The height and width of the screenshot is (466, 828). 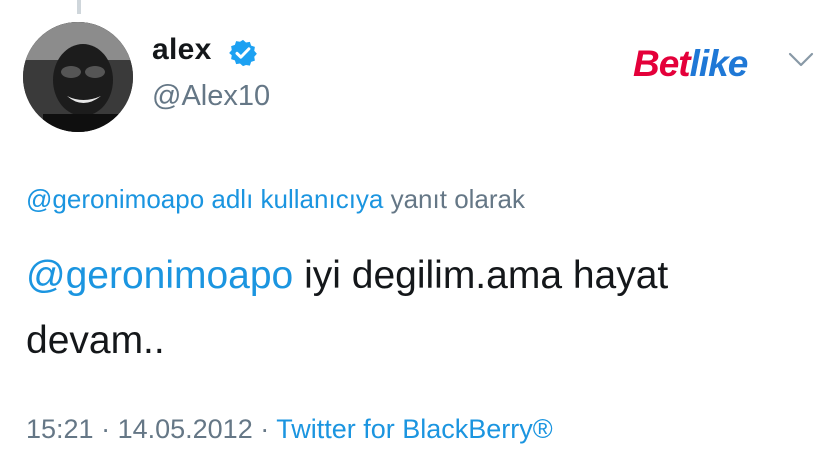 What do you see at coordinates (60, 429) in the screenshot?
I see `tweet-time: 15:21` at bounding box center [60, 429].